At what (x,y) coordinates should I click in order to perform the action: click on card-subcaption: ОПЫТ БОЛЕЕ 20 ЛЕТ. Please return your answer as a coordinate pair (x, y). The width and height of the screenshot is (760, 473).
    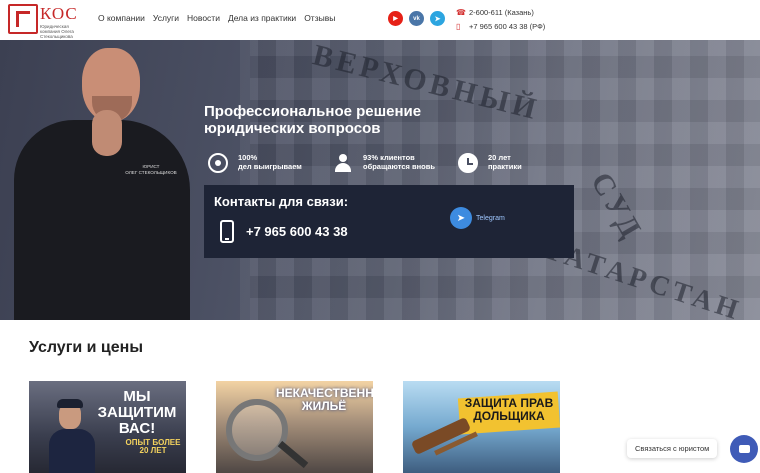
    Looking at the image, I should click on (153, 447).